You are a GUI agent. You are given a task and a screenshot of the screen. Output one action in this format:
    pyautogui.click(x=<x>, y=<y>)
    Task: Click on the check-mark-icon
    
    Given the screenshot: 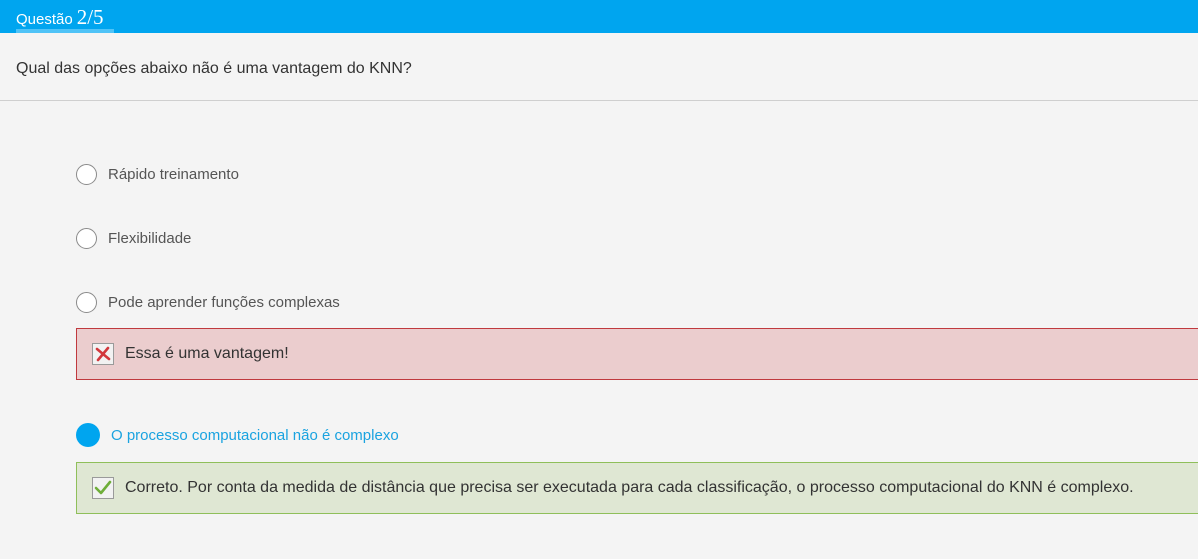 What is the action you would take?
    pyautogui.click(x=103, y=488)
    